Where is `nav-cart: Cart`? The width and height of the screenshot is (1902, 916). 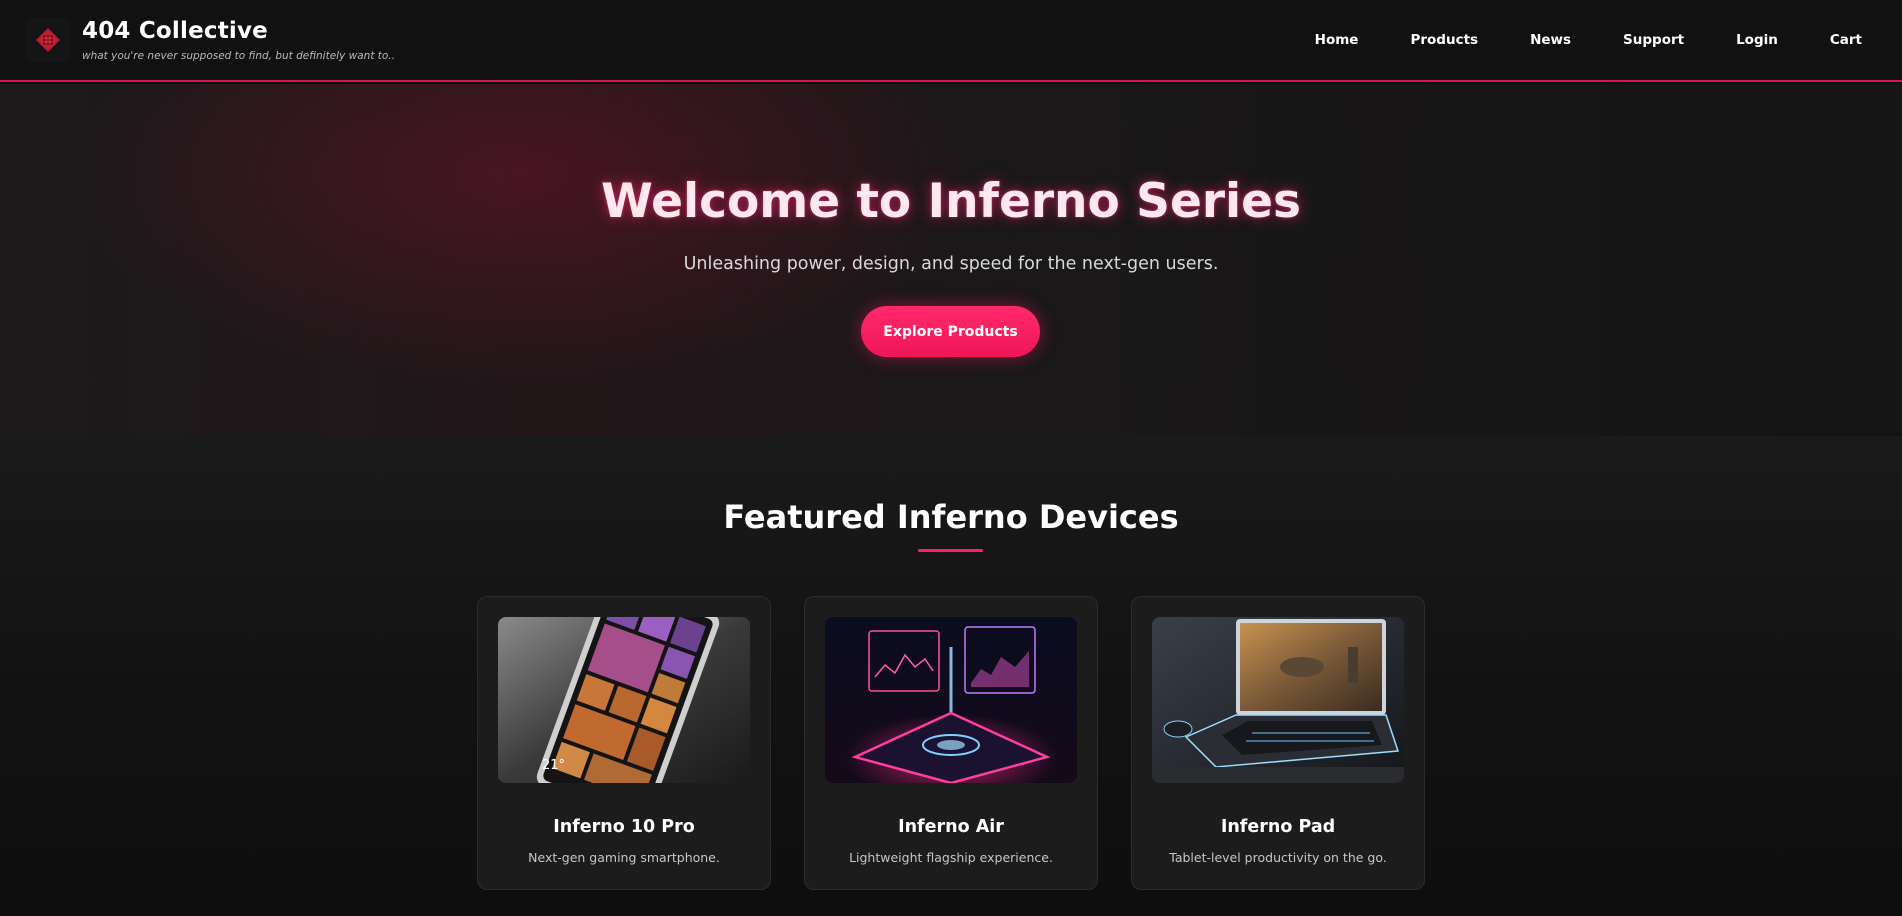
nav-cart: Cart is located at coordinates (1846, 40).